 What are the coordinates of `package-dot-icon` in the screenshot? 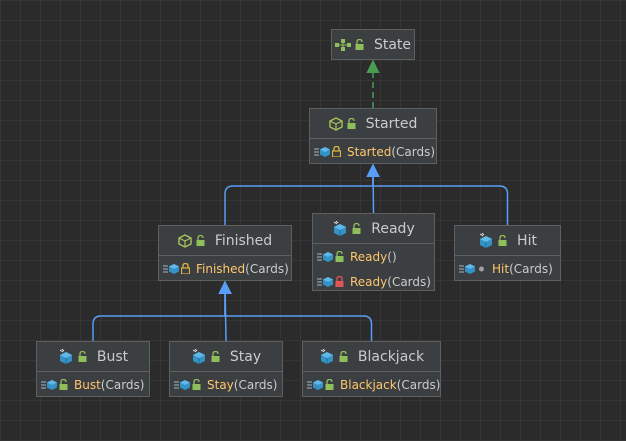 It's located at (481, 268).